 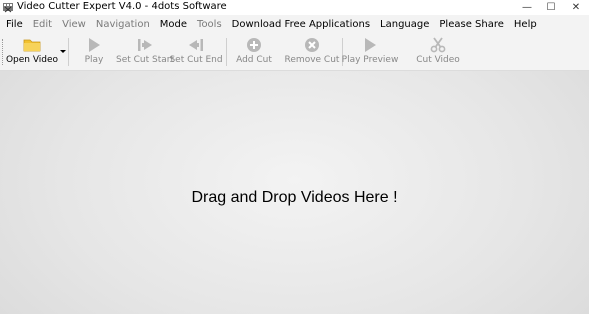 I want to click on open-video-label: Open Video, so click(x=32, y=60).